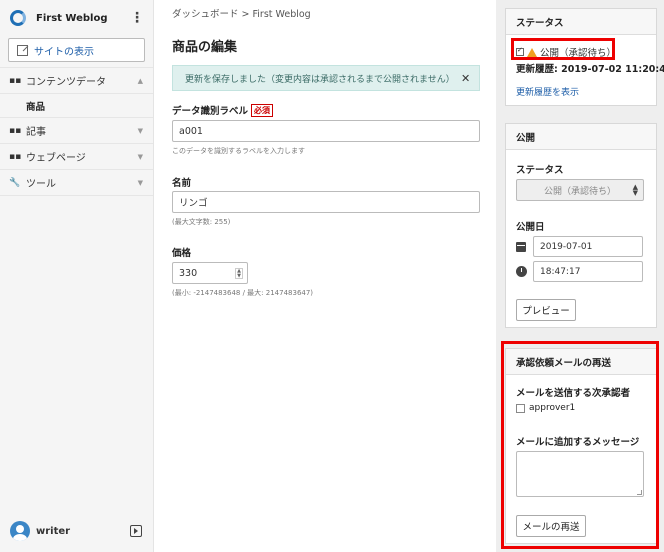 The width and height of the screenshot is (664, 552). Describe the element at coordinates (205, 47) in the screenshot. I see `page-title: 商品の編集` at that location.